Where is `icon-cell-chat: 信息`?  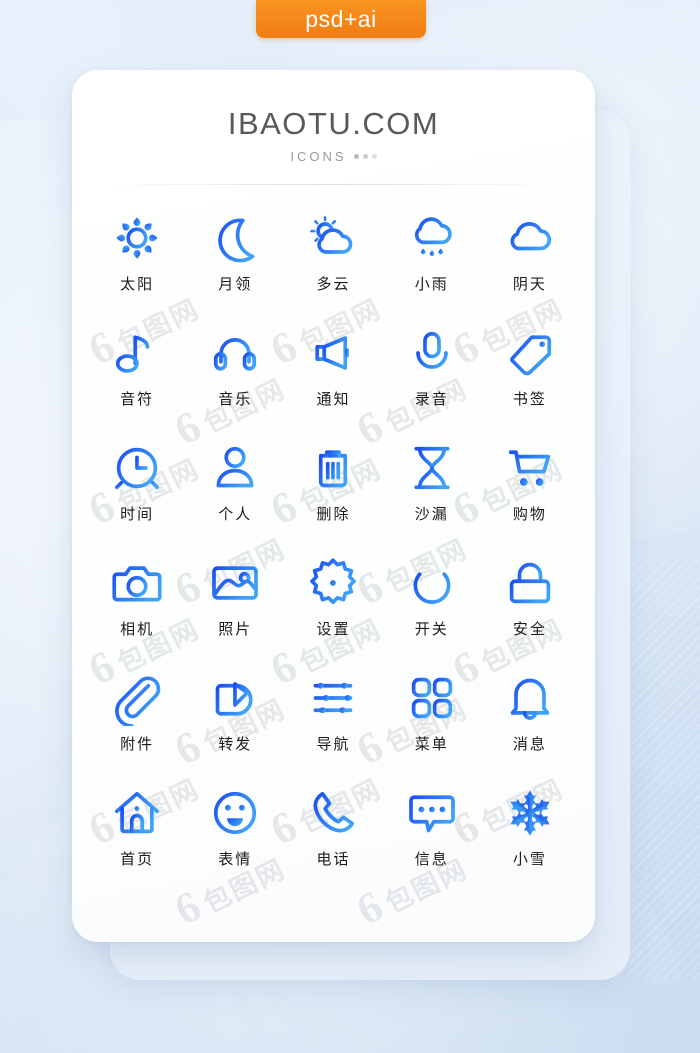 icon-cell-chat: 信息 is located at coordinates (432, 832).